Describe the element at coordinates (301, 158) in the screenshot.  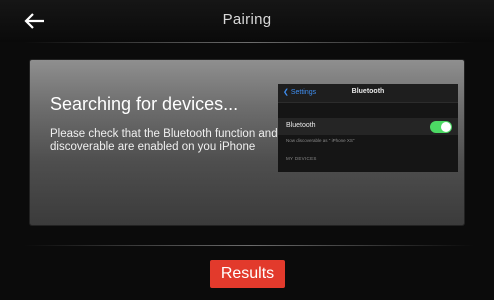
I see `preview-section-header: MY DEVICES` at that location.